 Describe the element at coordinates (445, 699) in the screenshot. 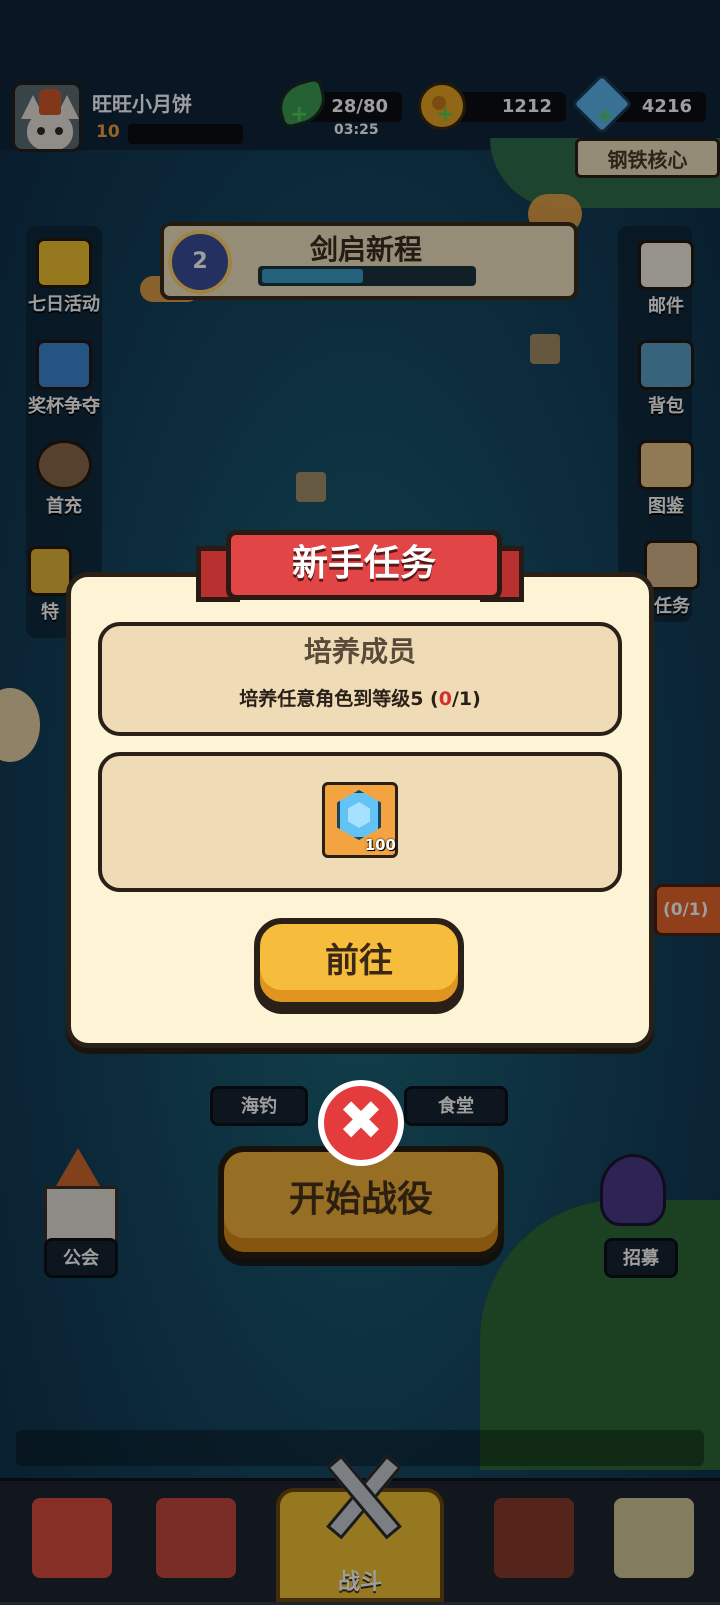

I see `task-current-progress: 0` at that location.